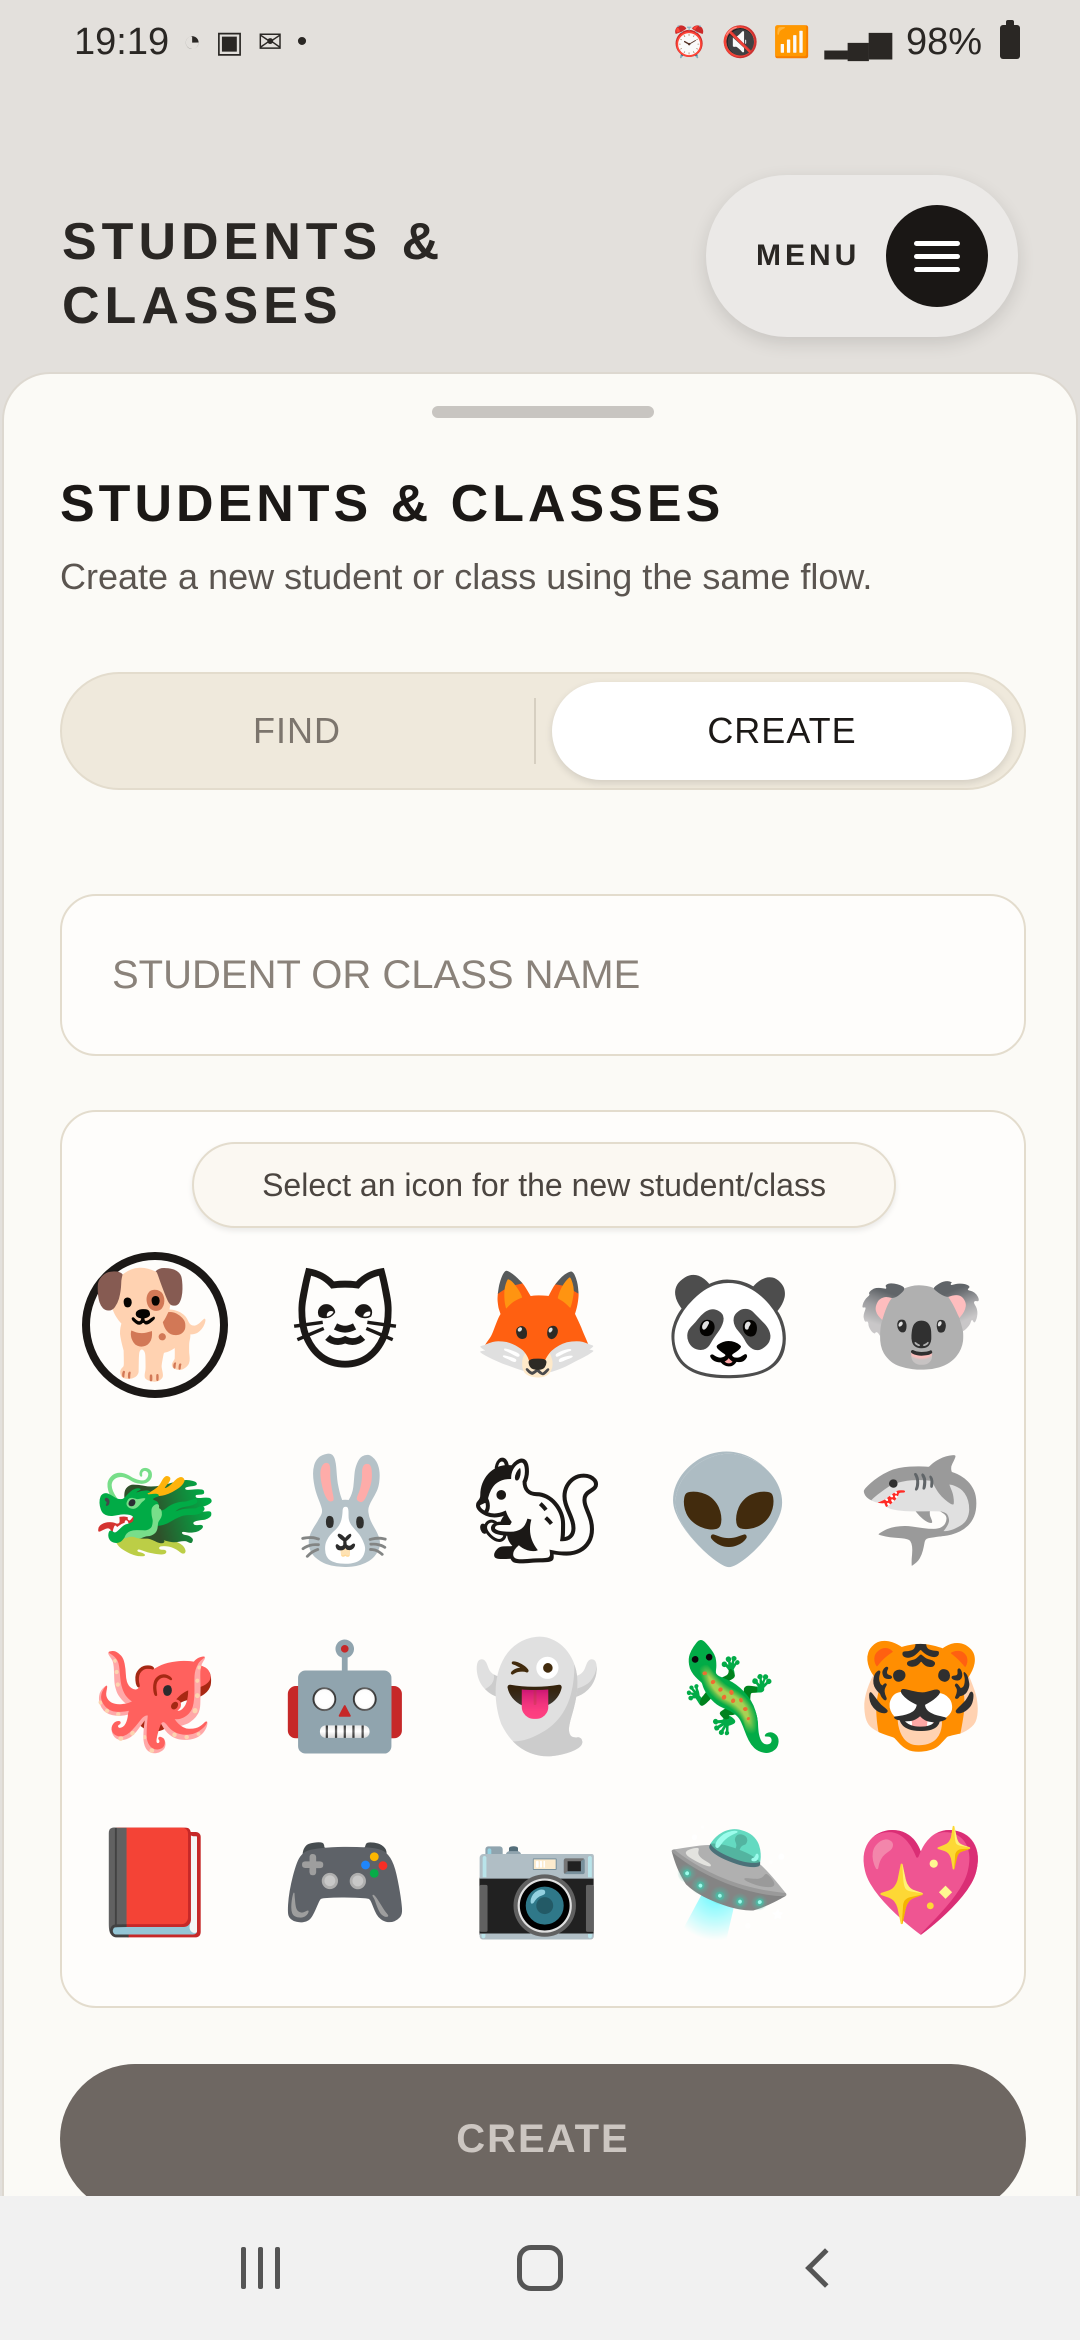  I want to click on status-left: 19:19 ◔ ▣ ✉ •, so click(190, 42).